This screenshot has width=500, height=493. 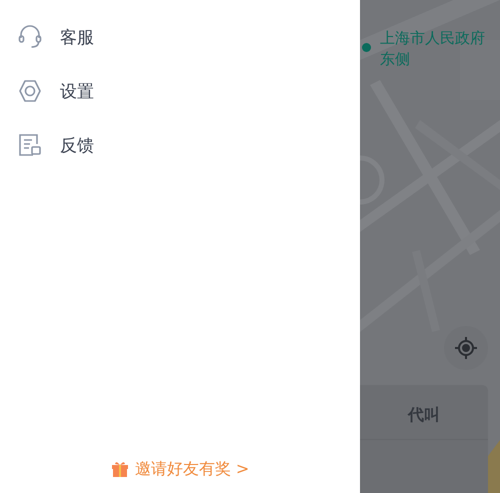 I want to click on menu-item: 反馈, so click(x=77, y=145).